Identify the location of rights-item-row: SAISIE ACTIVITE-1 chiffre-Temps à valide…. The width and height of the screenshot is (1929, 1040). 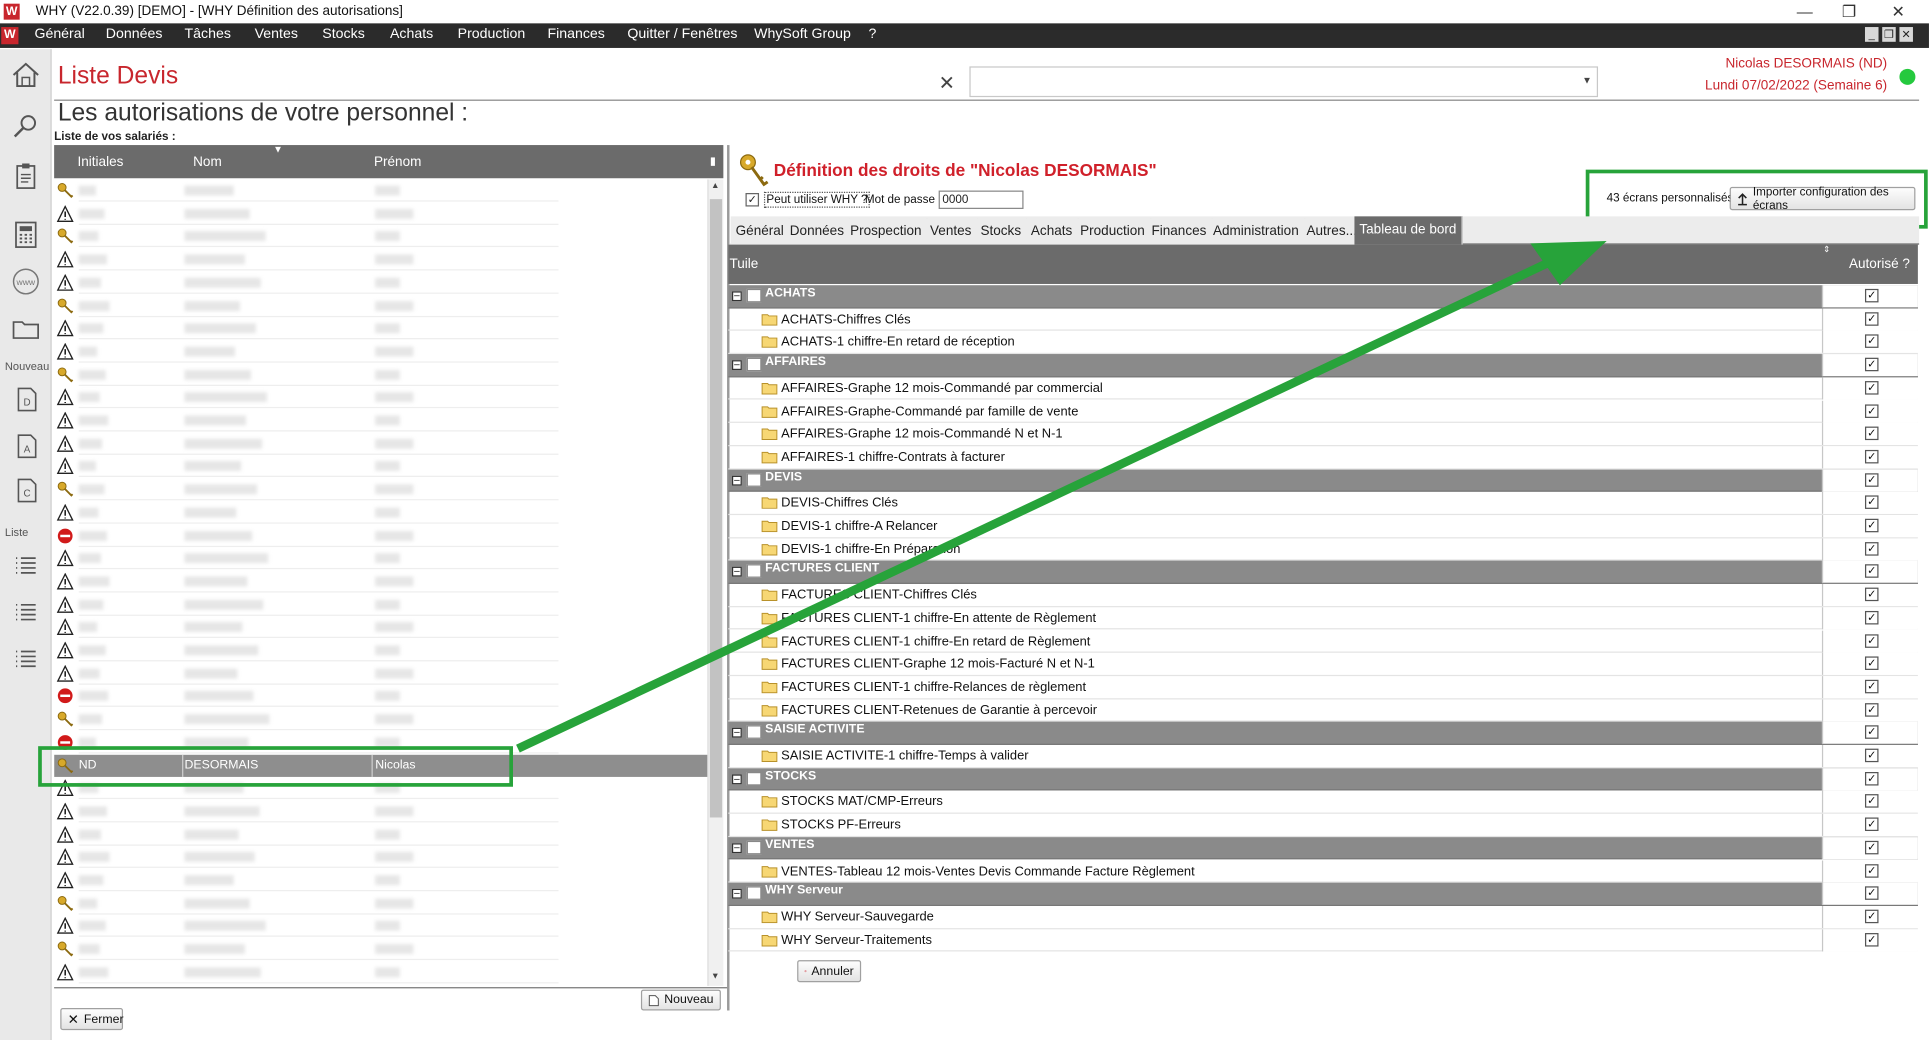
(1323, 756).